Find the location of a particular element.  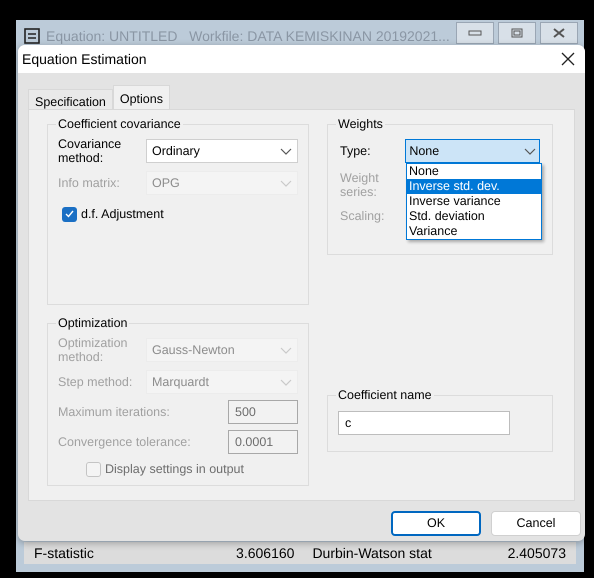

dropdown-option: Inverse variance is located at coordinates (474, 201).